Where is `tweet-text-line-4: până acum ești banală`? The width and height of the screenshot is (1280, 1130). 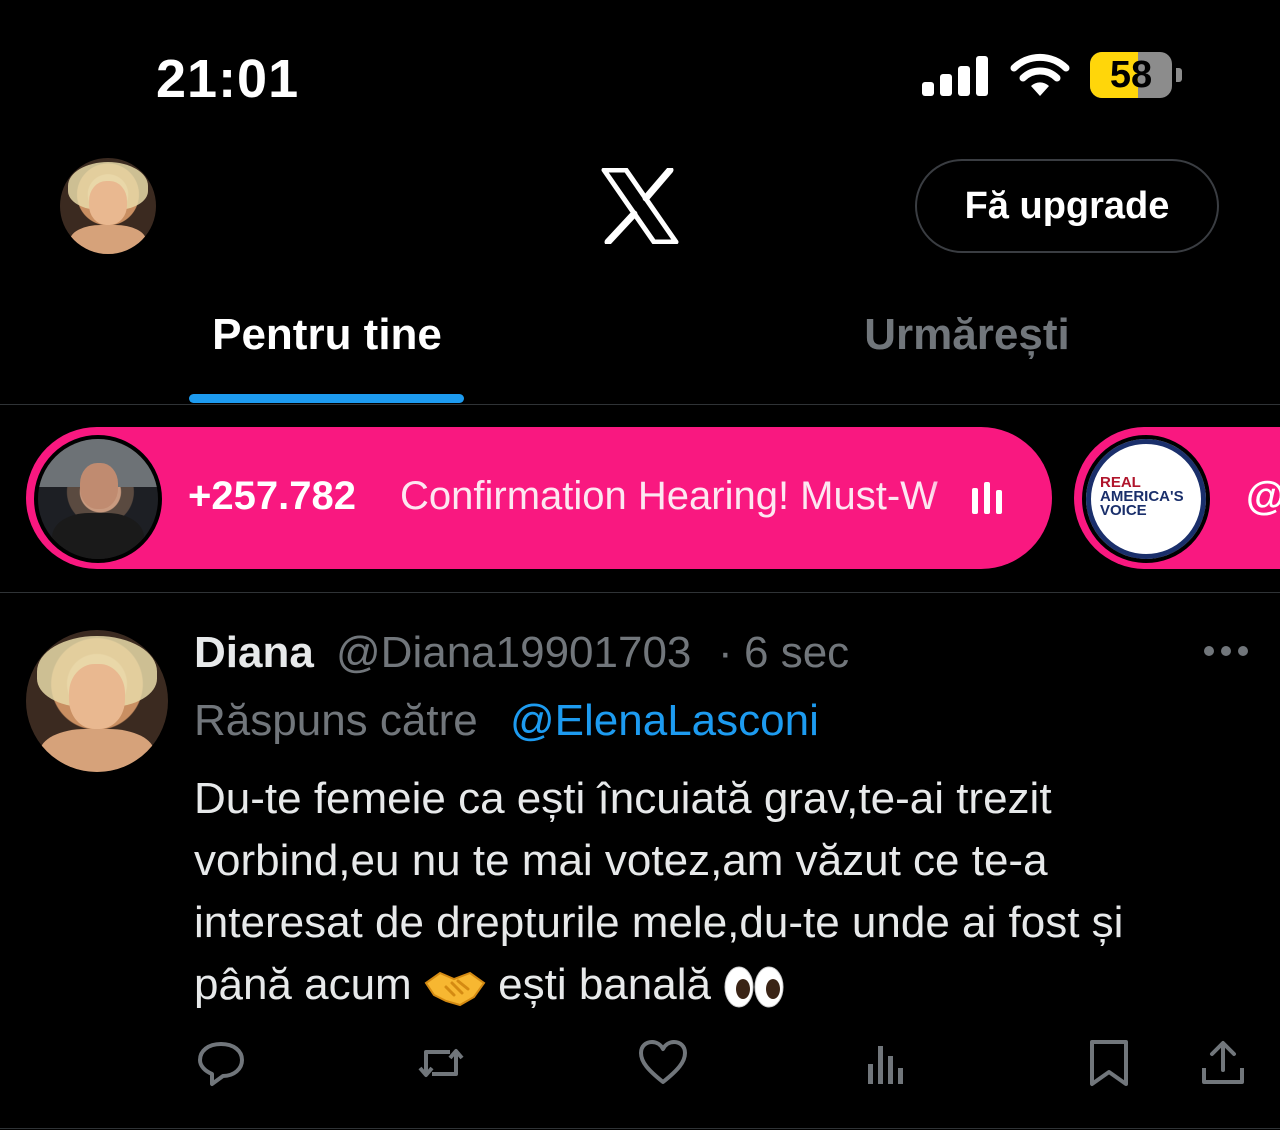 tweet-text-line-4: până acum ești banală is located at coordinates (489, 985).